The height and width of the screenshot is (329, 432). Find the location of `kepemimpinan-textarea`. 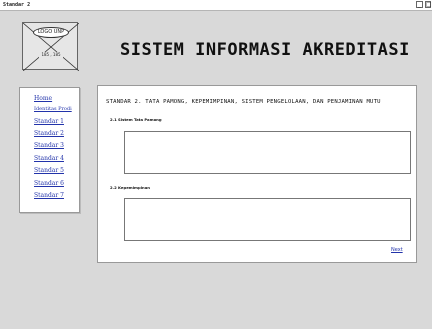

kepemimpinan-textarea is located at coordinates (267, 219).